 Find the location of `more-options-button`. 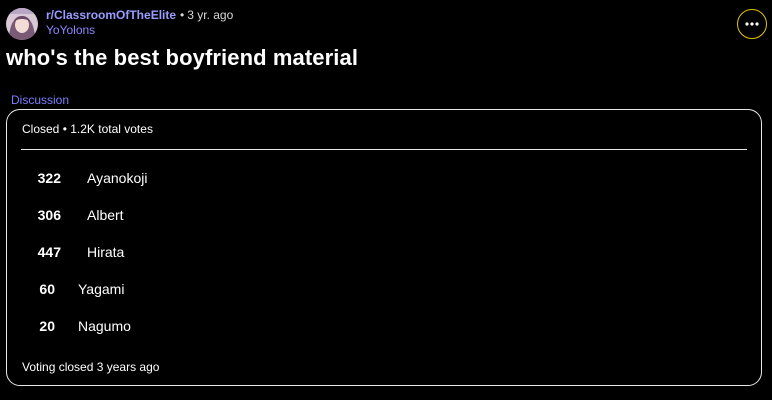

more-options-button is located at coordinates (752, 24).